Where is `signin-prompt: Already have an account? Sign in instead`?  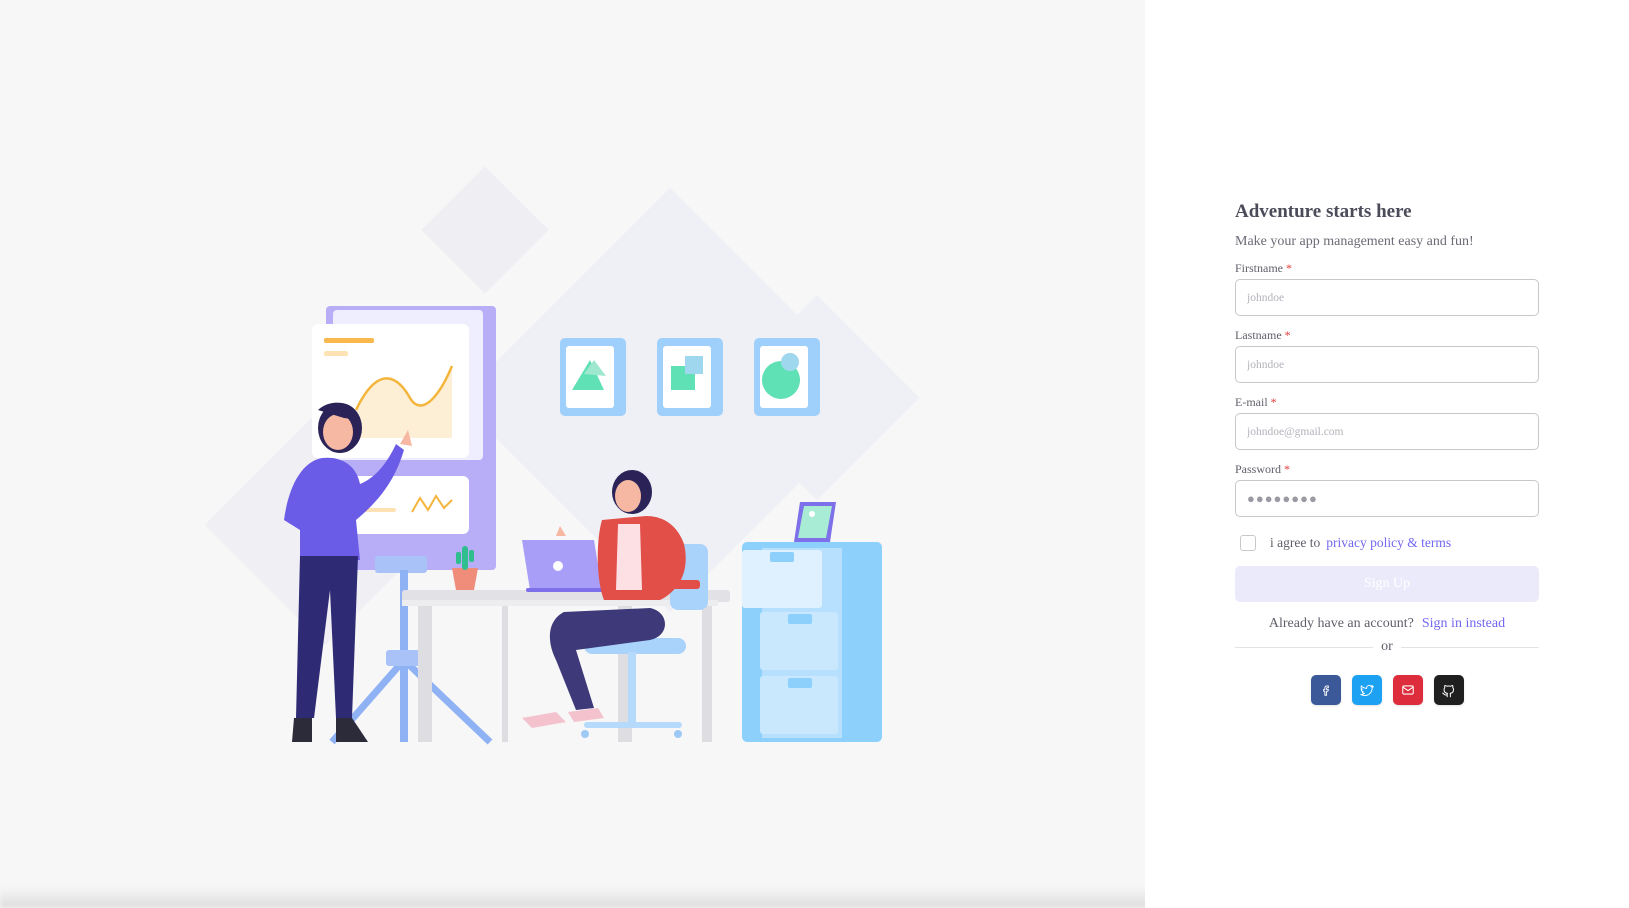 signin-prompt: Already have an account? Sign in instead is located at coordinates (1387, 624).